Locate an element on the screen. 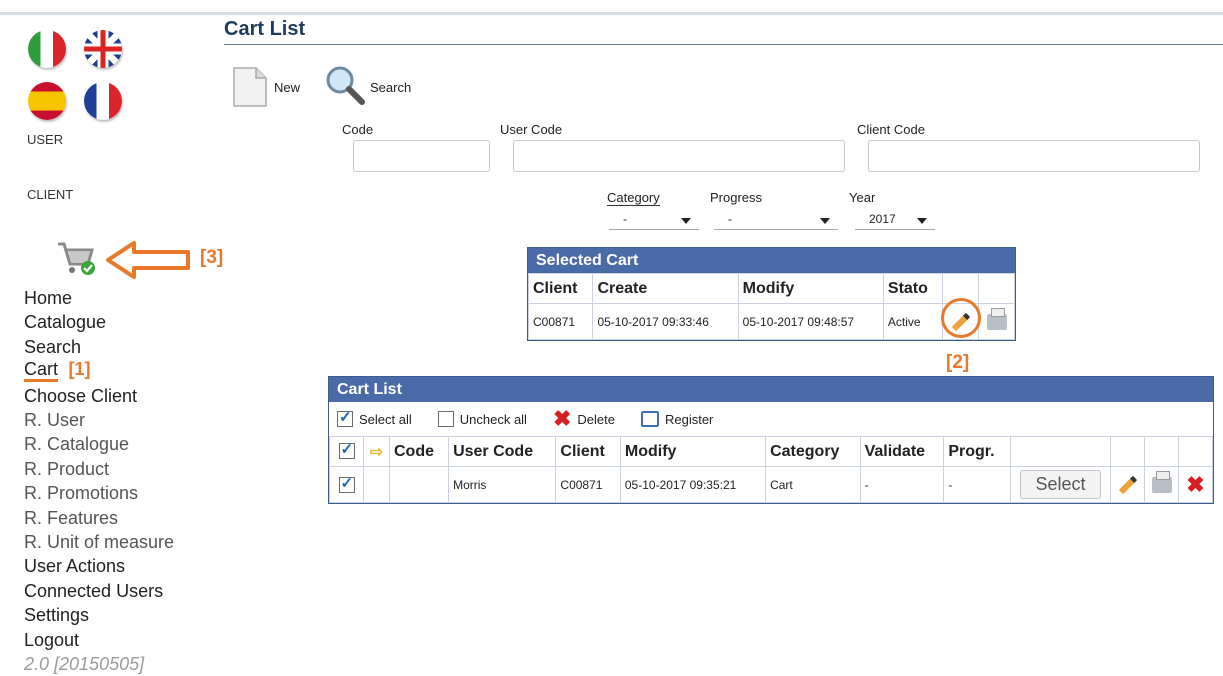  header-checkbox is located at coordinates (346, 450).